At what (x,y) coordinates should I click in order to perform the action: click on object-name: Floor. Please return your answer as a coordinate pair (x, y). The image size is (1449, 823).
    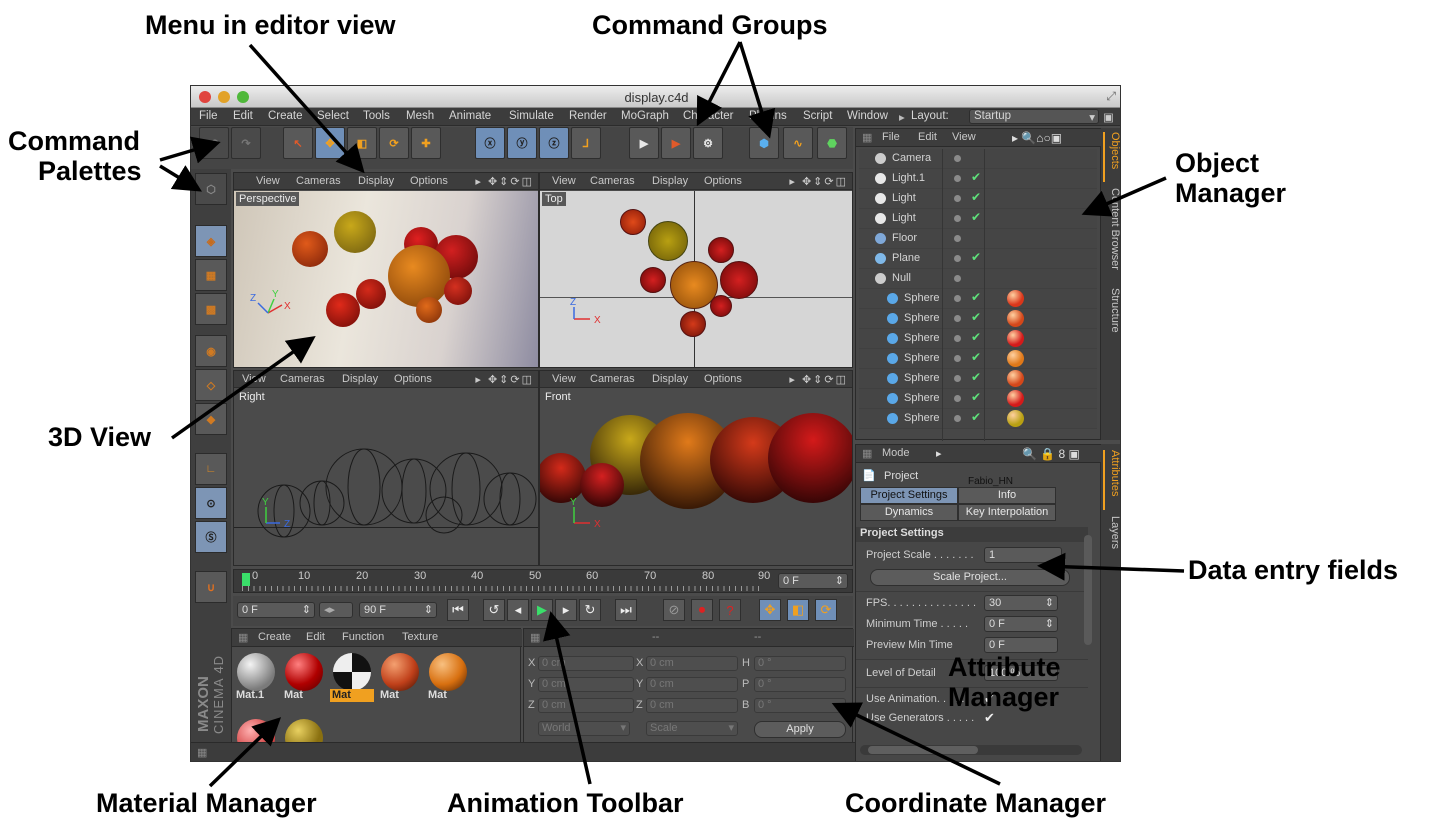
    Looking at the image, I should click on (904, 238).